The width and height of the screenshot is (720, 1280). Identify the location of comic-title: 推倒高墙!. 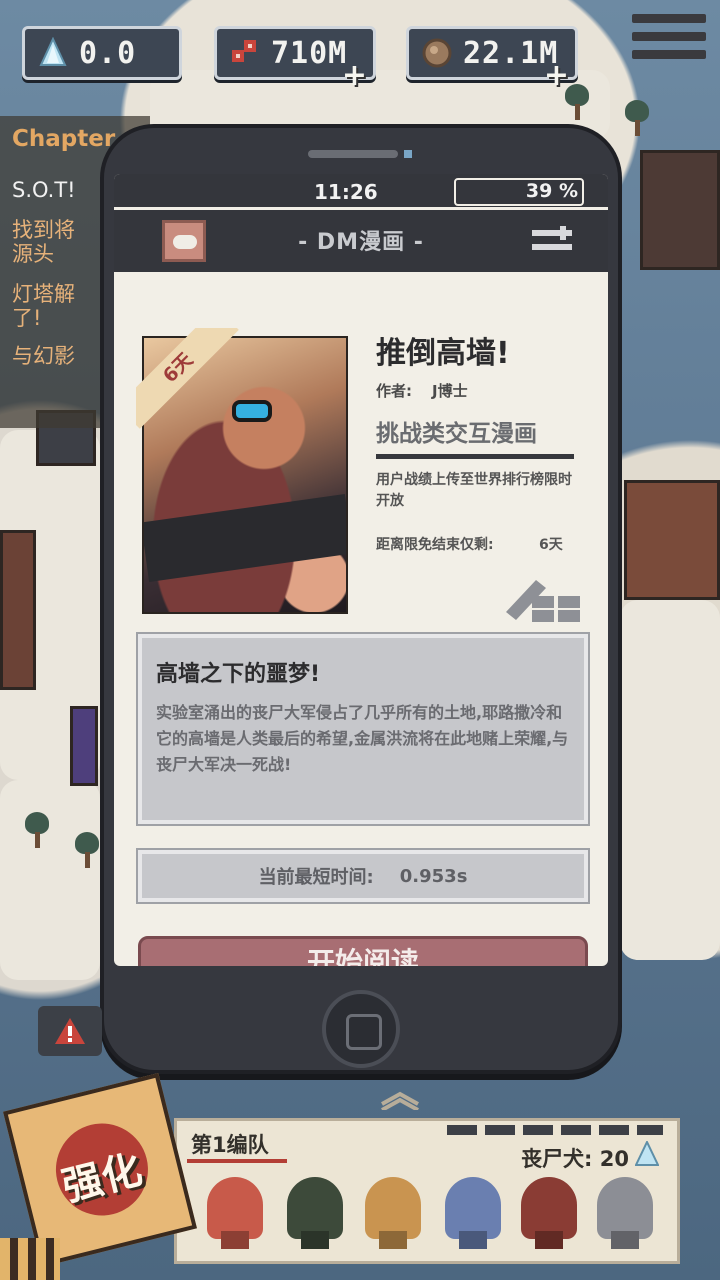
(443, 353).